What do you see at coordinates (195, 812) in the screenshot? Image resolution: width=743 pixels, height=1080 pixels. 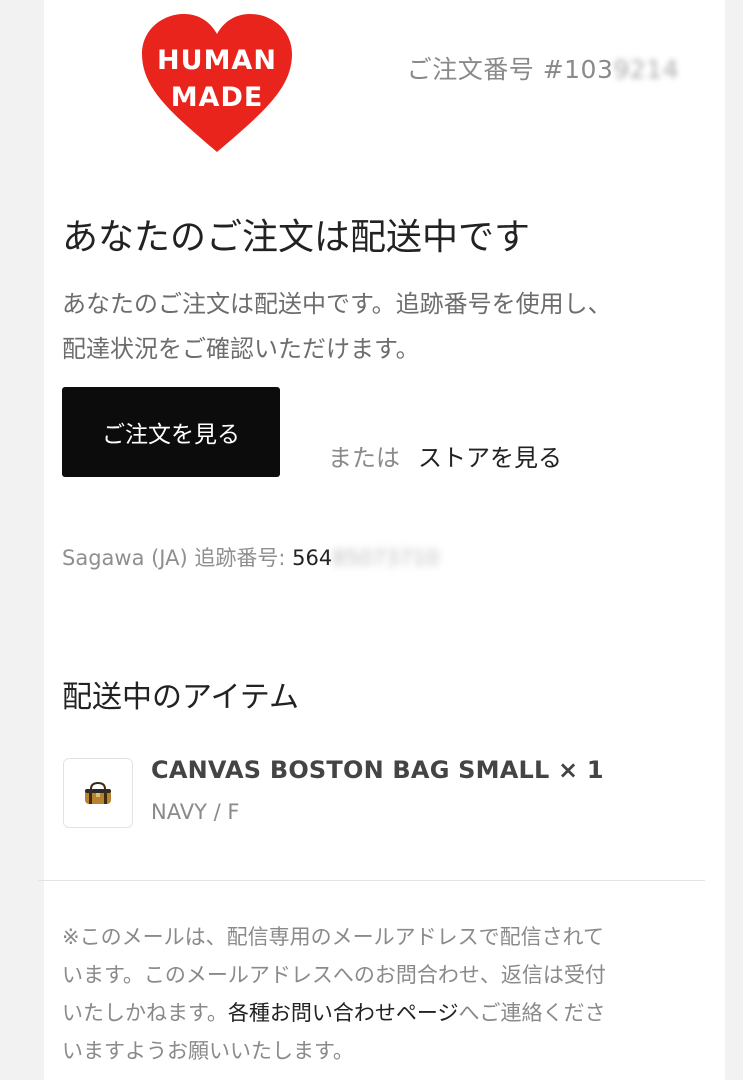 I see `item-variant: NAVY / F` at bounding box center [195, 812].